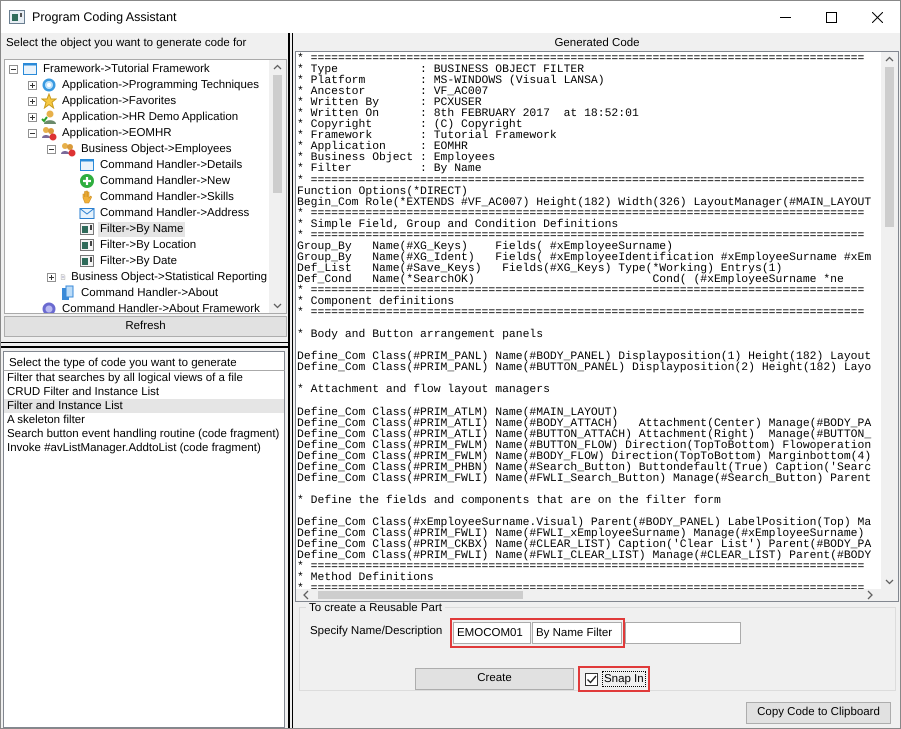 This screenshot has width=901, height=729. I want to click on tree-item: Application->EOMHR, so click(117, 133).